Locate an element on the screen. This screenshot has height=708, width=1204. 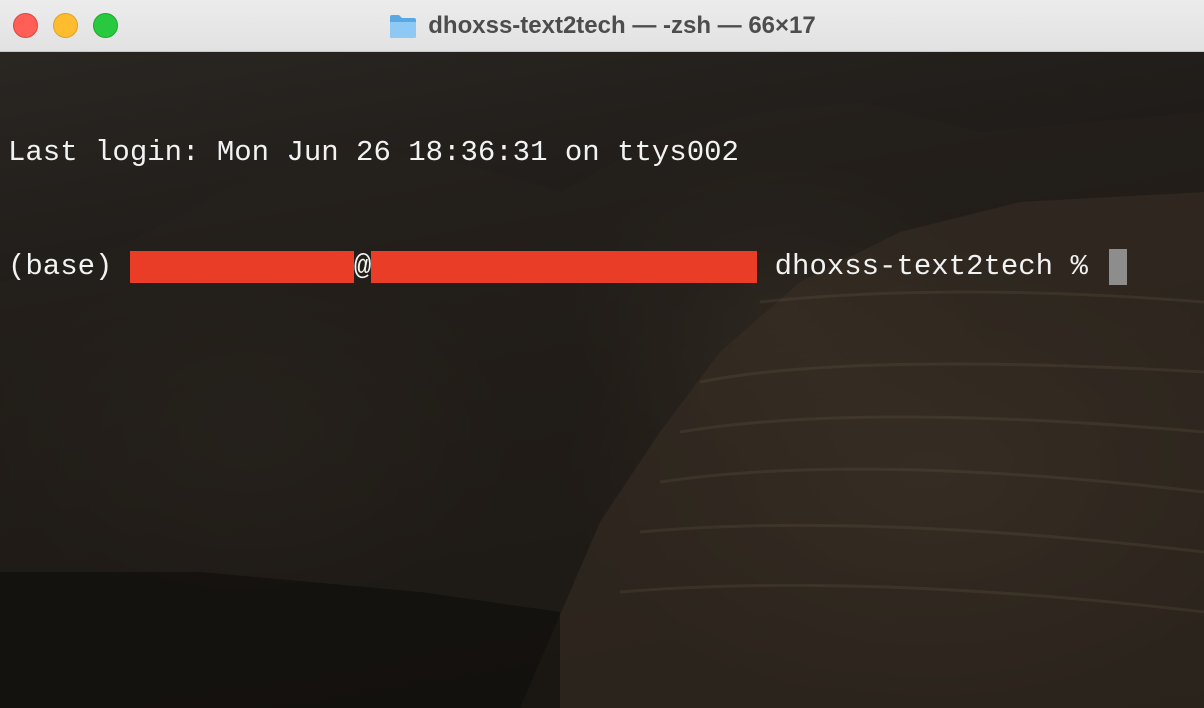
title-bar: dhoxss-text2tech — -zsh — 66×17 is located at coordinates (602, 26).